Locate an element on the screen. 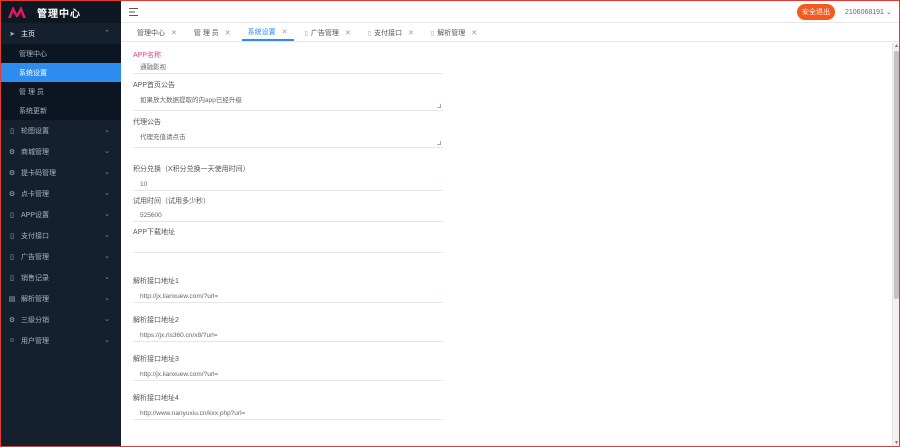  parse2-input: https://jx.rls360.cn/x8/?url= is located at coordinates (288, 335).